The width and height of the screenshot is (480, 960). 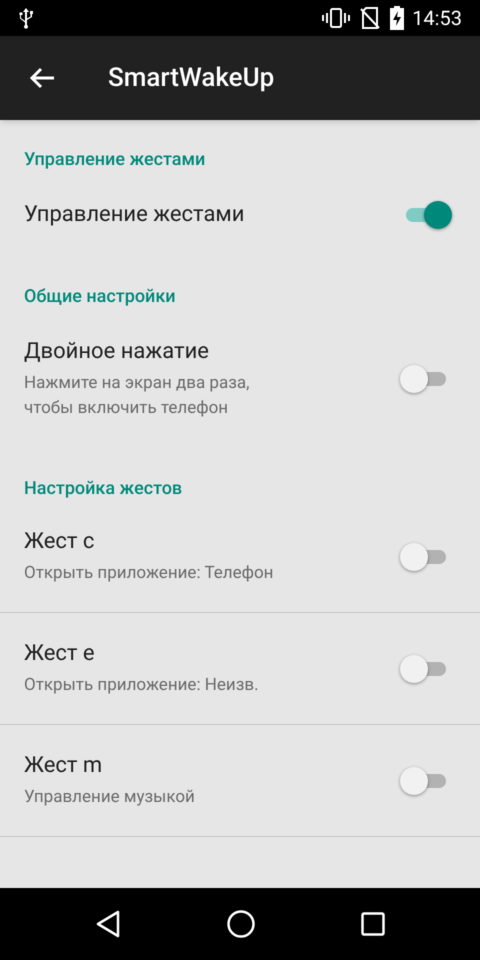 I want to click on setting-title: Жест m, so click(x=63, y=766).